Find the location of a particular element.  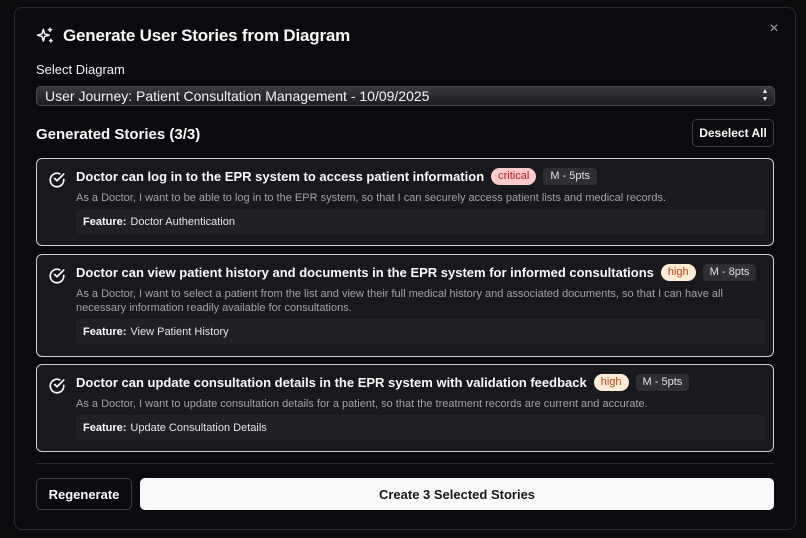

regenerate-button: Regenerate is located at coordinates (84, 494).